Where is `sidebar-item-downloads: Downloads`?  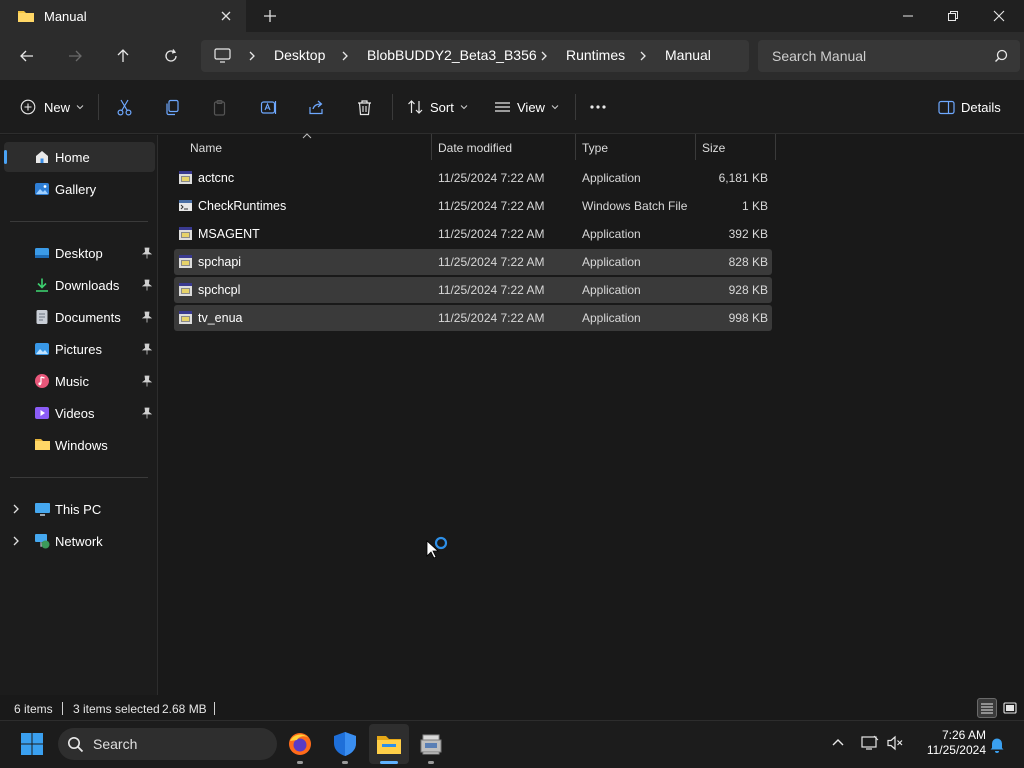
sidebar-item-downloads: Downloads is located at coordinates (79, 285).